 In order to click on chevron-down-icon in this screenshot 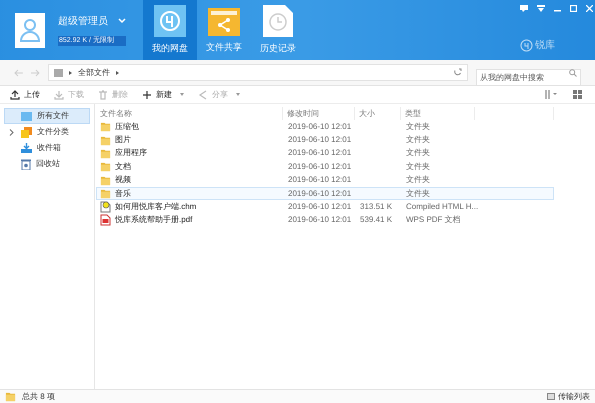, I will do `click(122, 21)`.